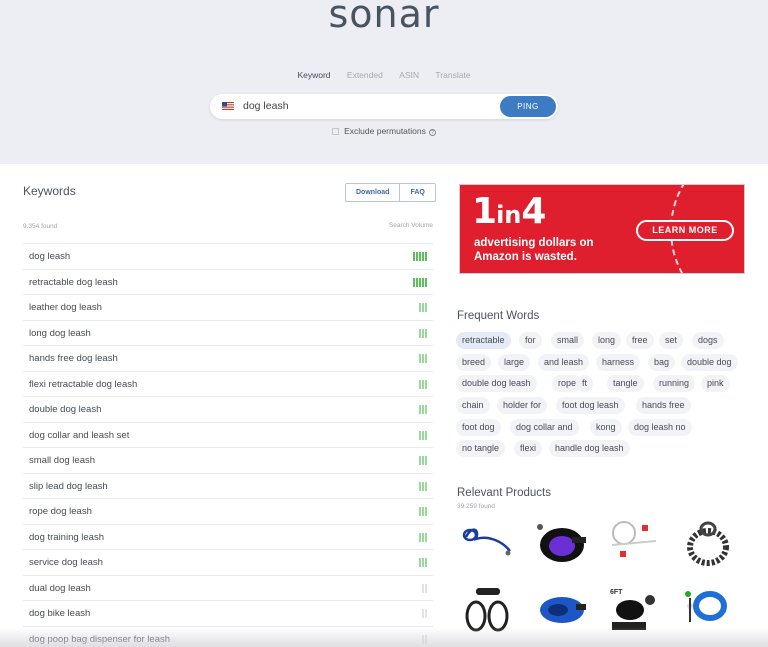 This screenshot has height=647, width=768. Describe the element at coordinates (228, 536) in the screenshot. I see `keyword-row: dog training leash` at that location.